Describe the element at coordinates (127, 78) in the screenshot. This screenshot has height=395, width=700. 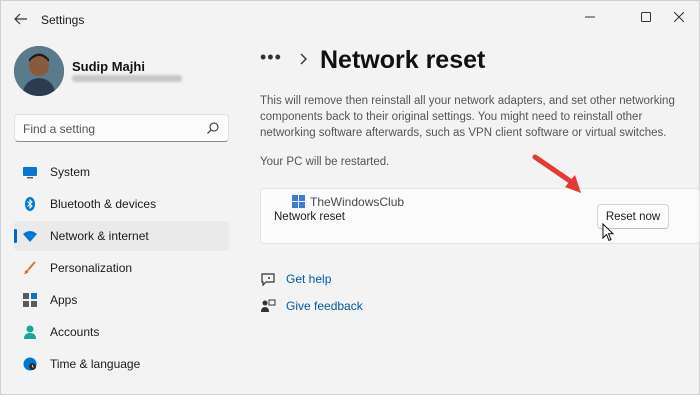
I see `user-email-redacted` at that location.